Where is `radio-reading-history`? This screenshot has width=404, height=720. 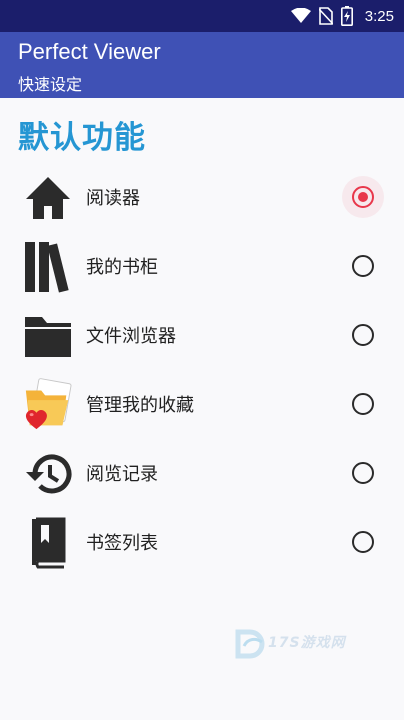
radio-reading-history is located at coordinates (363, 473).